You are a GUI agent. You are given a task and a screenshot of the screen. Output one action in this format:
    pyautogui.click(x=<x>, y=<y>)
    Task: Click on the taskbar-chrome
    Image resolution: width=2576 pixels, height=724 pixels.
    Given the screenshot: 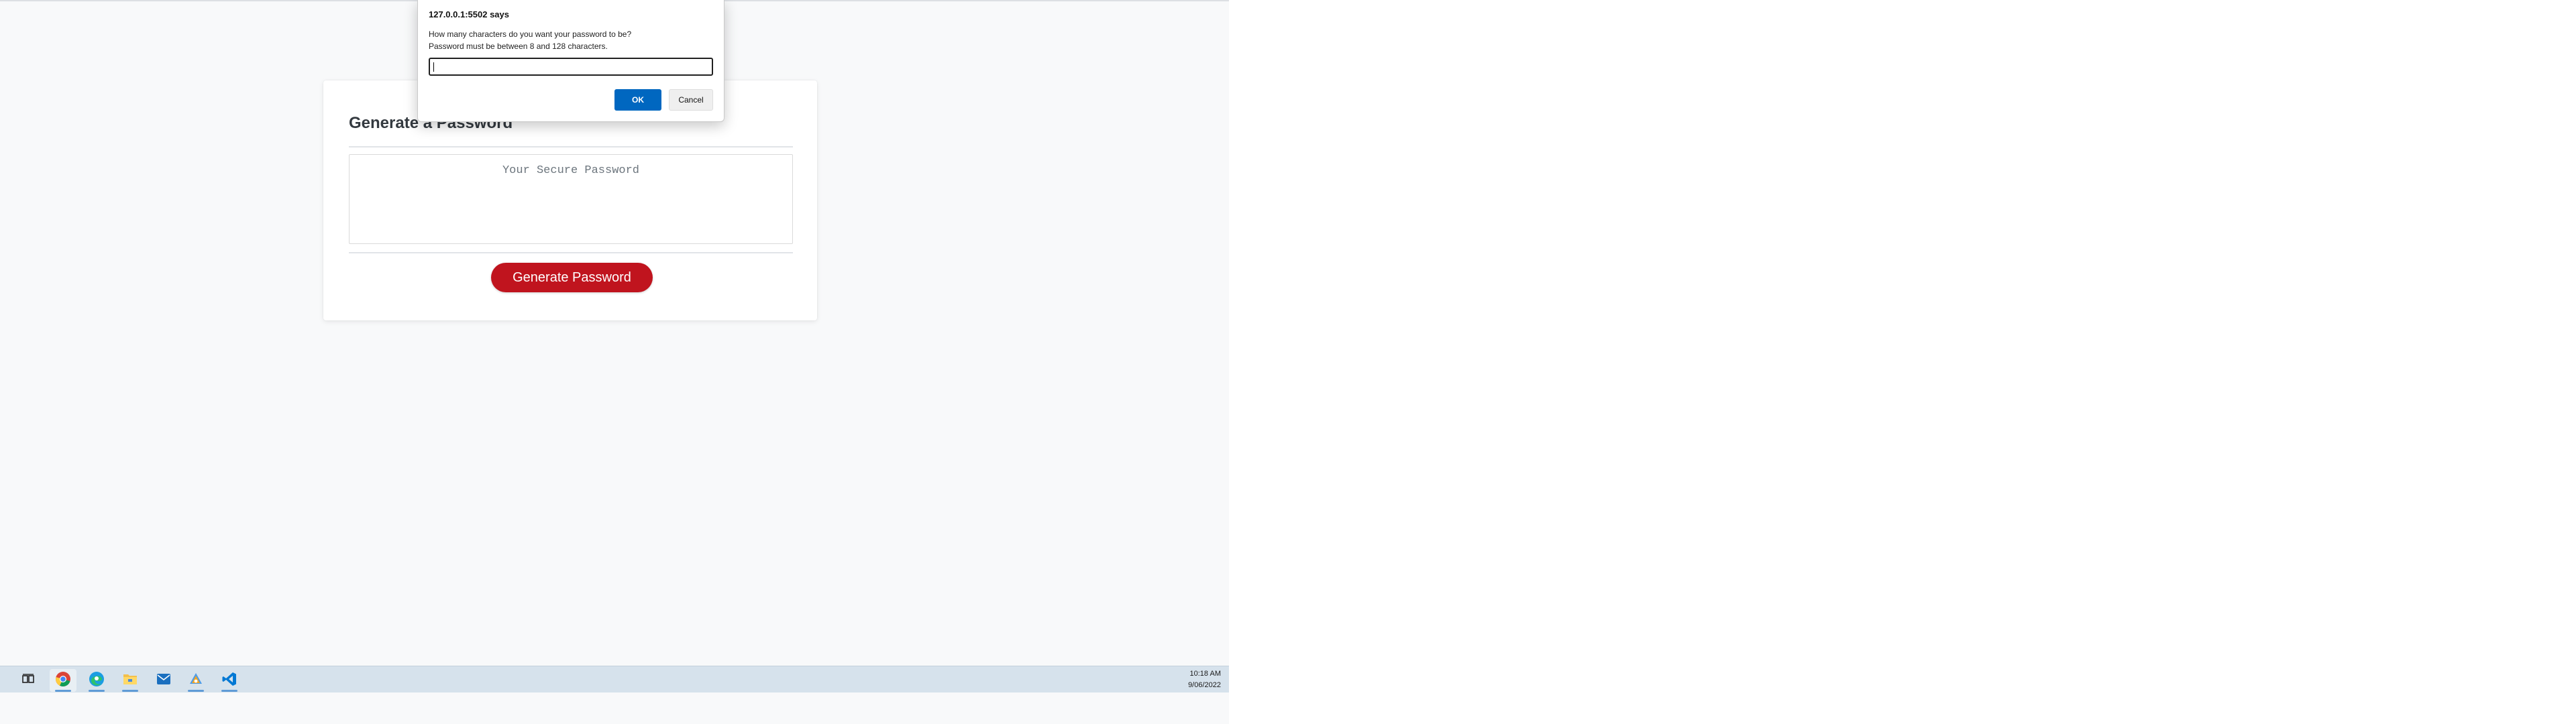 What is the action you would take?
    pyautogui.click(x=63, y=680)
    